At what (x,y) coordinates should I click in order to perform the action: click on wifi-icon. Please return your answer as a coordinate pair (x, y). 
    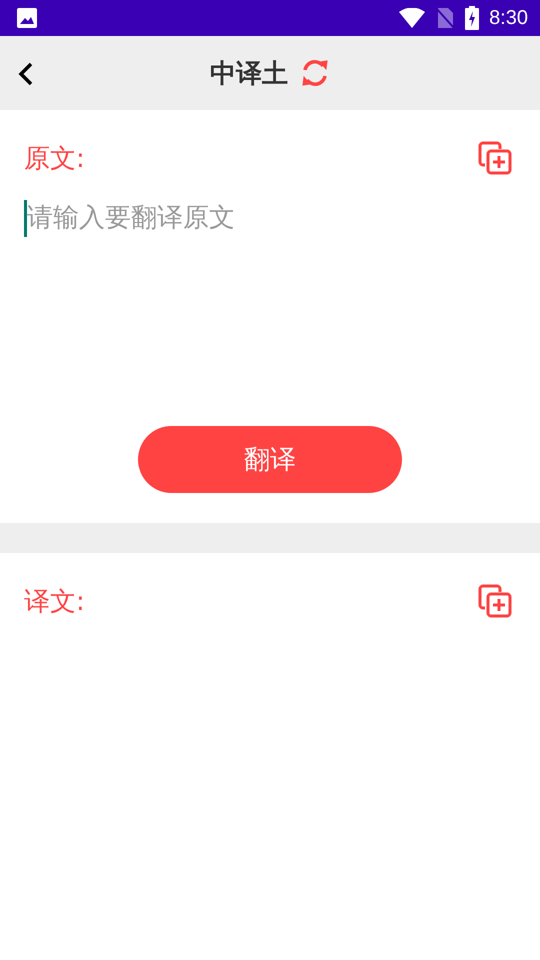
    Looking at the image, I should click on (412, 18).